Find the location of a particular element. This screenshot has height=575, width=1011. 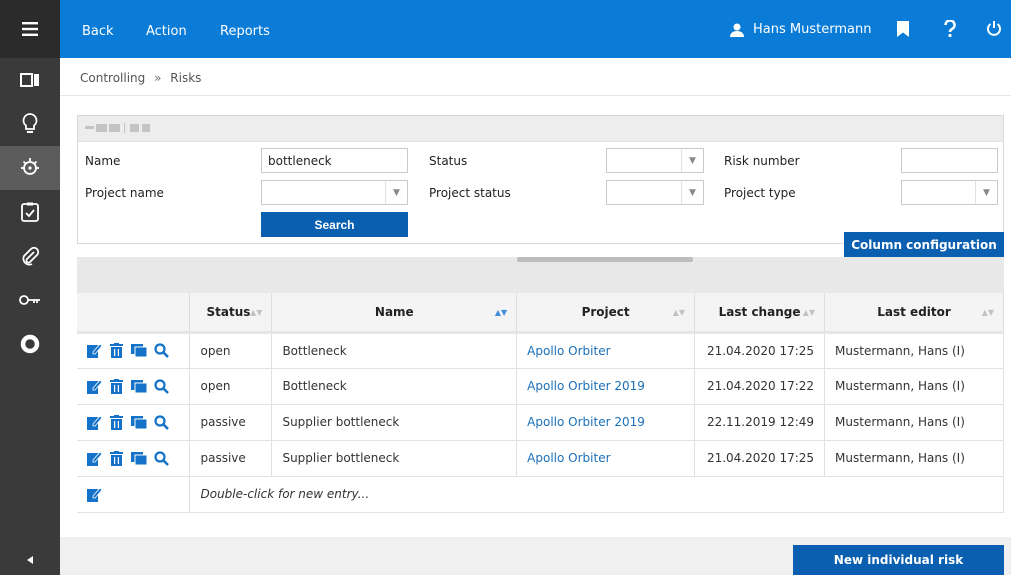

nav-reports: Reports is located at coordinates (245, 31).